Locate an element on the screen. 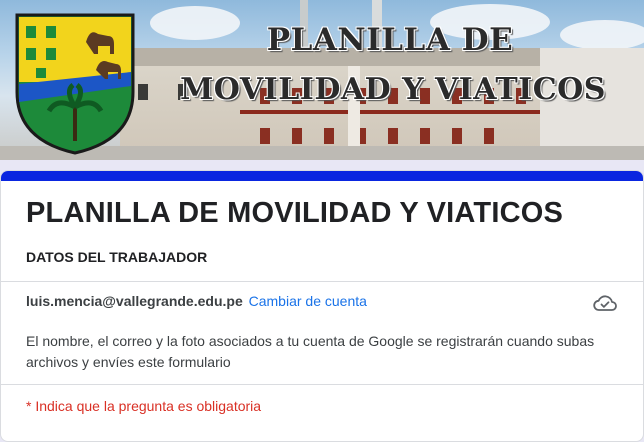  section-title: DATOS DEL TRABAJADOR is located at coordinates (117, 257).